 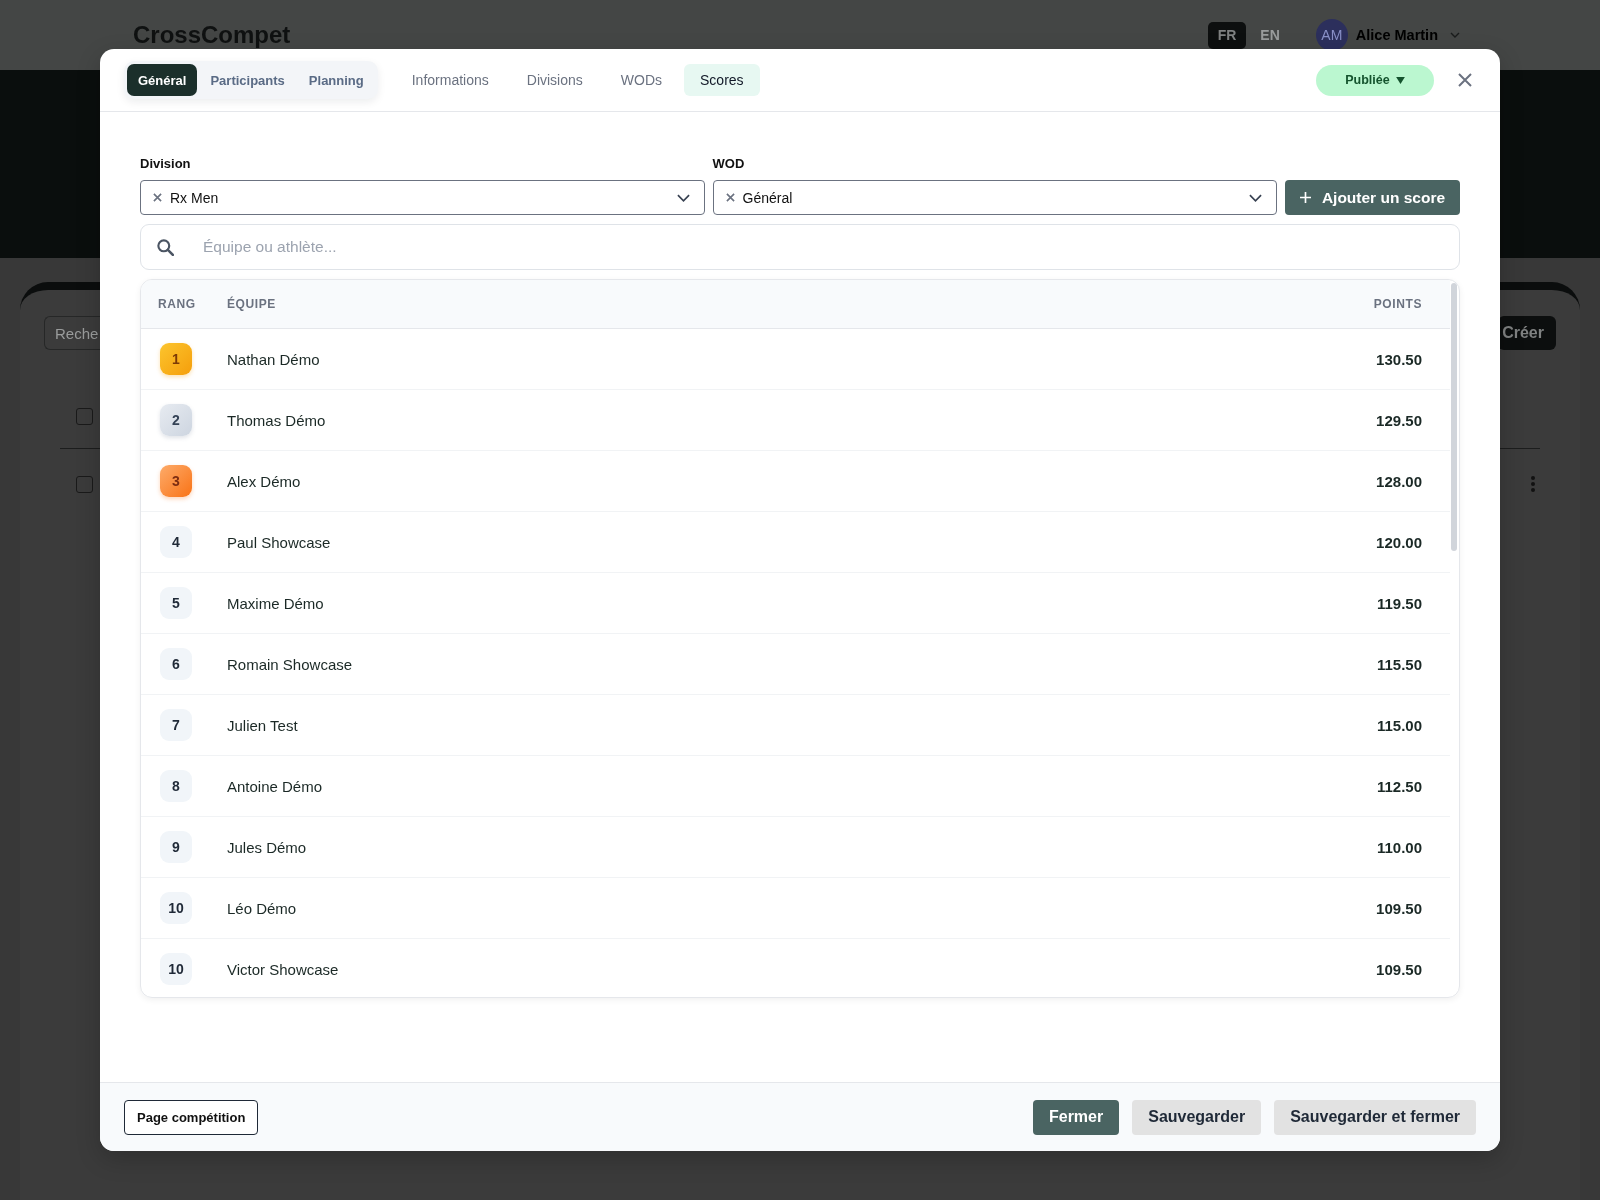 I want to click on footer-button: Fermer, so click(x=1076, y=1117).